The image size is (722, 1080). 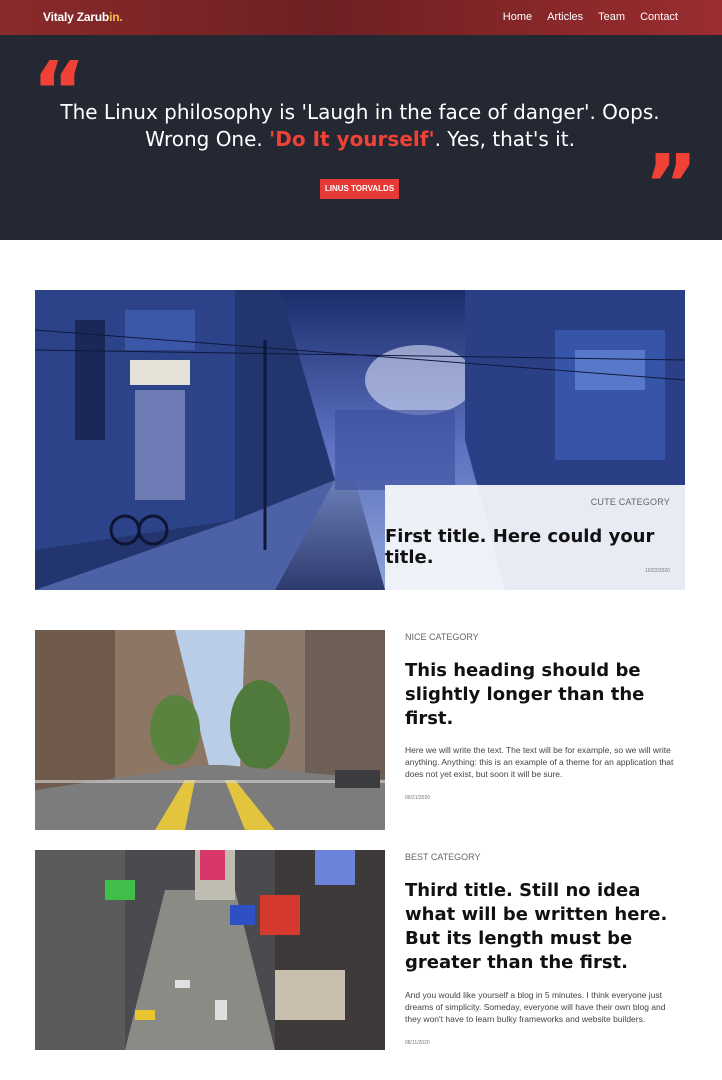 What do you see at coordinates (630, 502) in the screenshot?
I see `featured-post-category: CUTE CATEGORY` at bounding box center [630, 502].